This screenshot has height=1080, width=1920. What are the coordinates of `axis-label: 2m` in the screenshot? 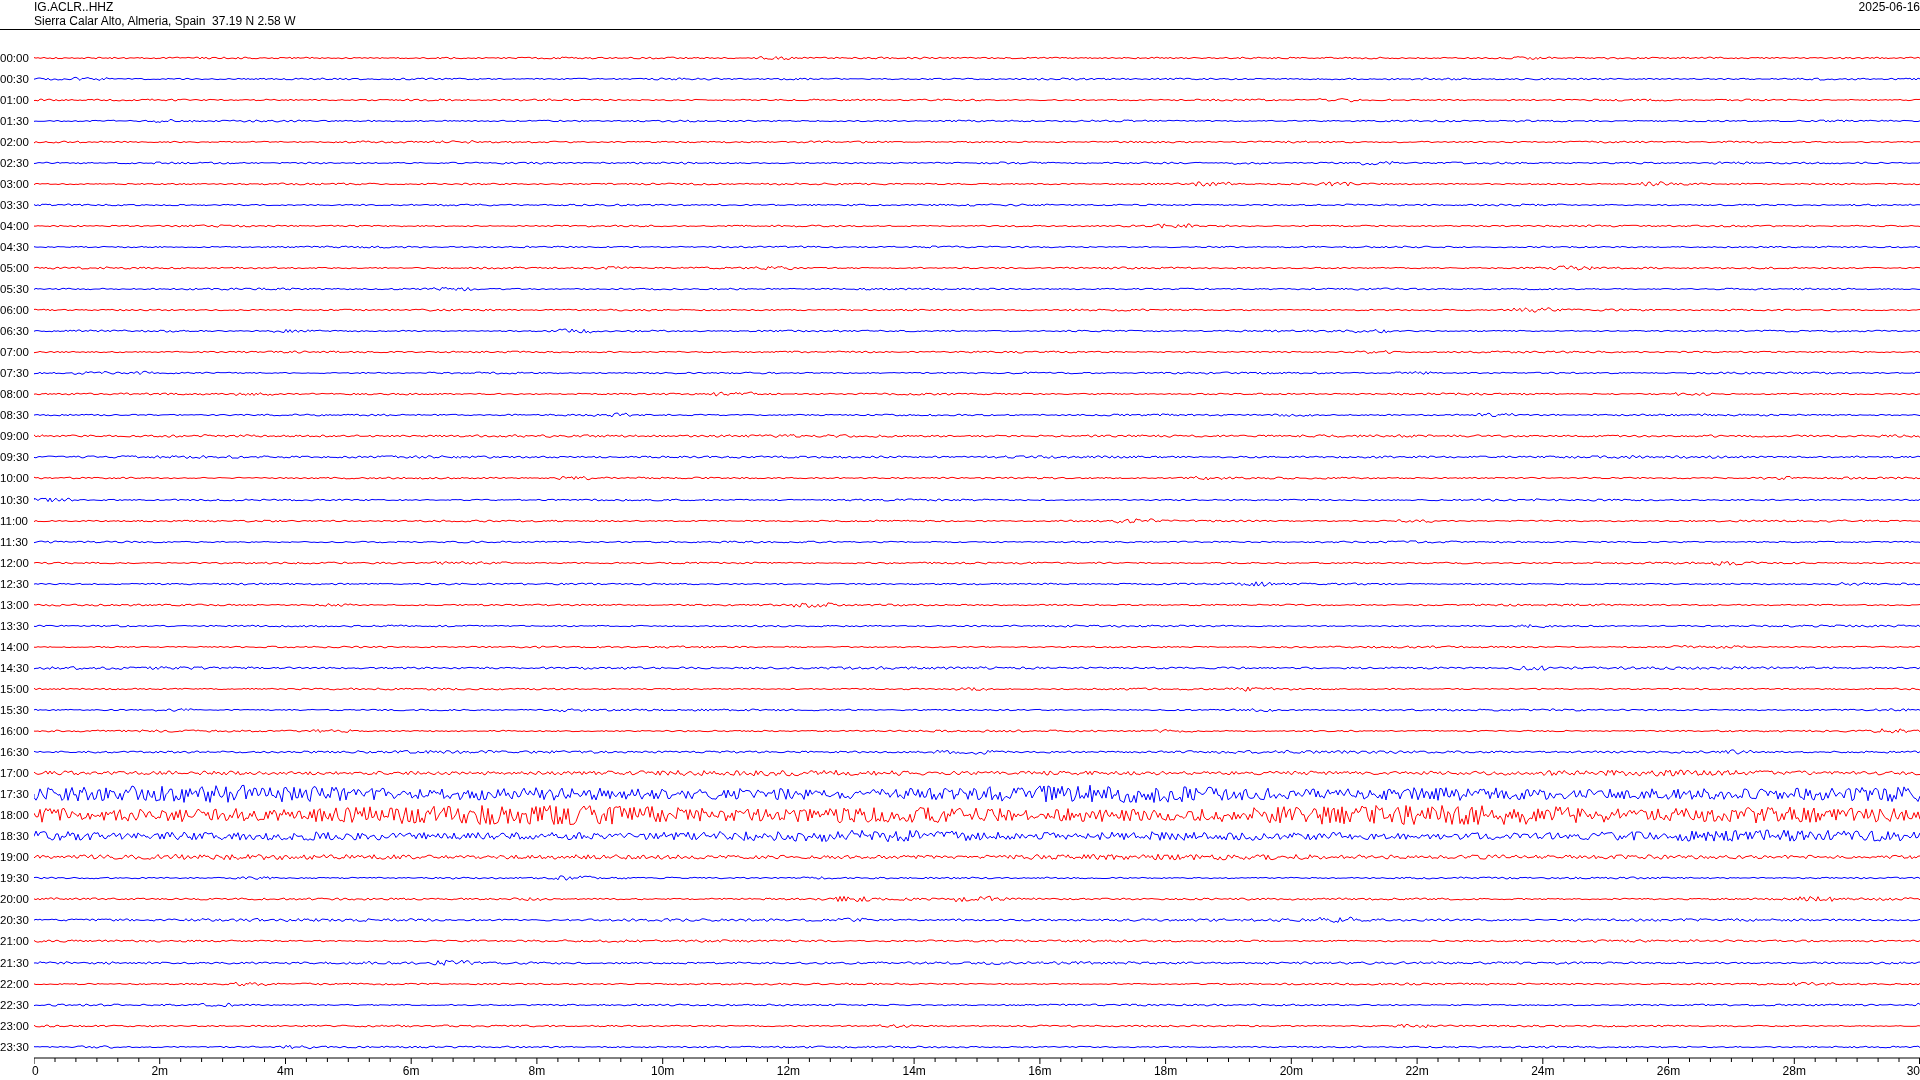 It's located at (160, 1071).